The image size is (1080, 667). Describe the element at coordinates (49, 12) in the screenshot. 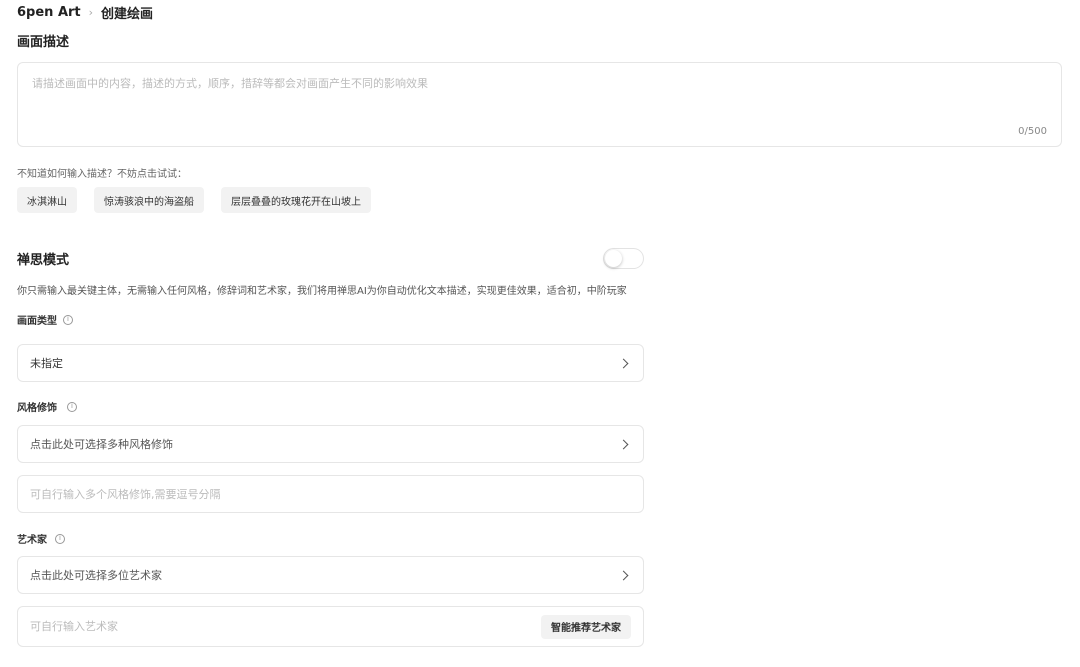

I see `breadcrumb-app-link: 6pen Art` at that location.